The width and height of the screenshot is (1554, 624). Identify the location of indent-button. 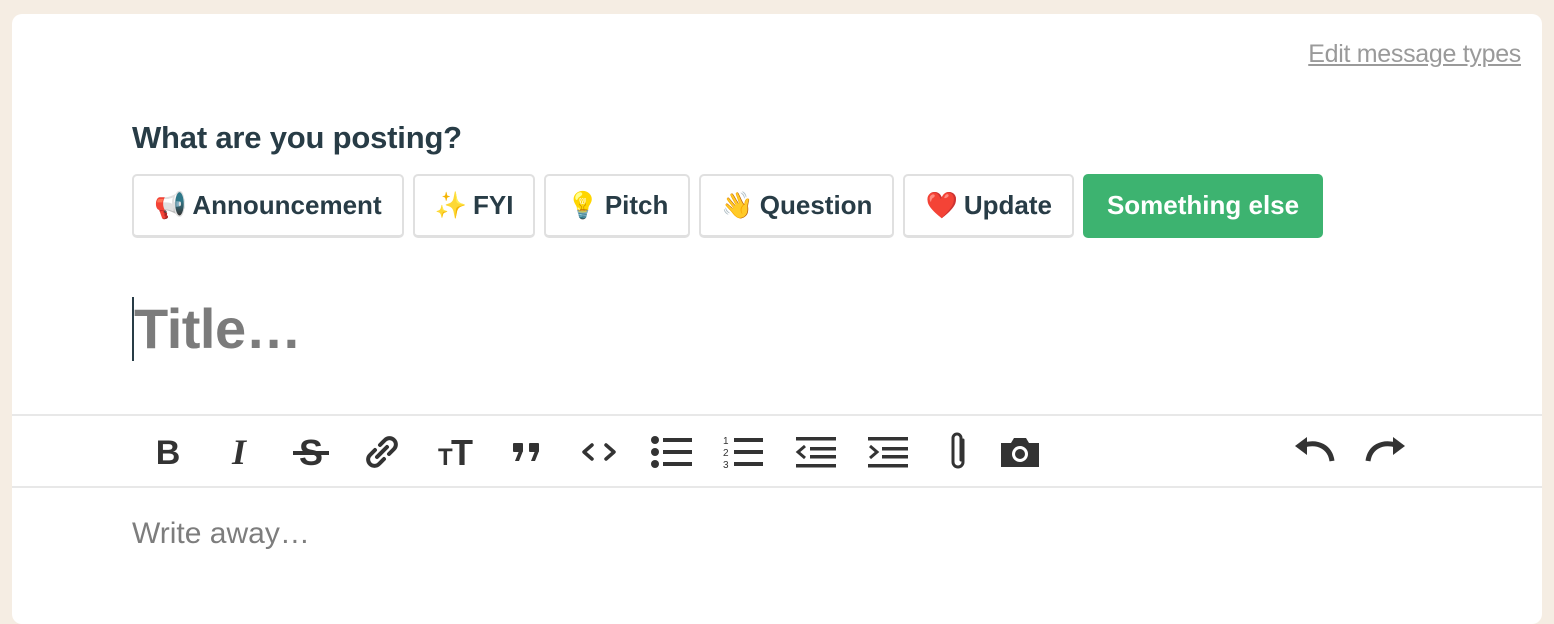
(888, 452).